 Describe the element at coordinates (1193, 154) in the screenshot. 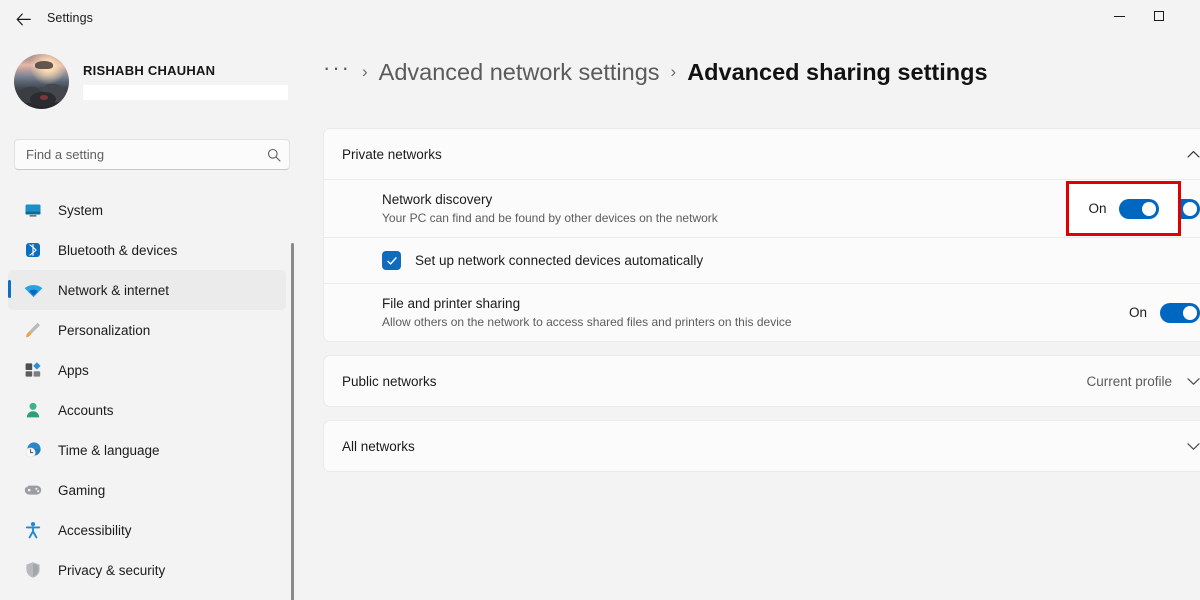

I see `chevron-up-icon` at that location.